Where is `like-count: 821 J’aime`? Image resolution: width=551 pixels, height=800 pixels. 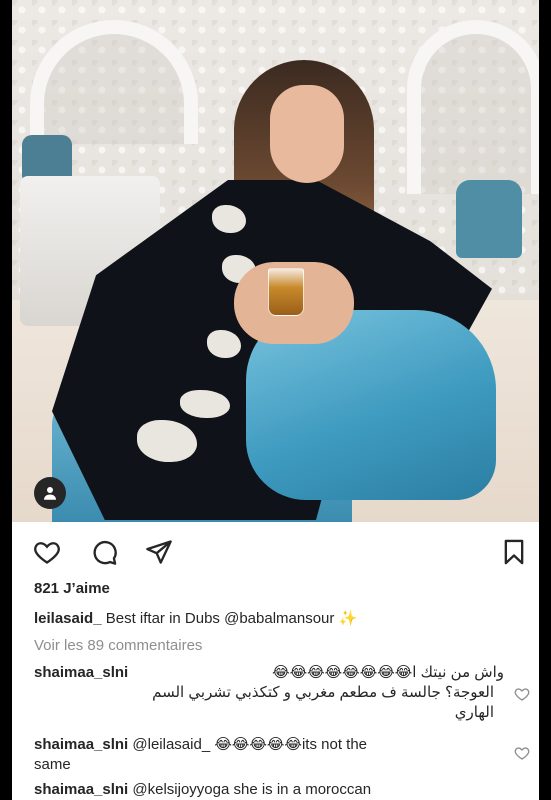
like-count: 821 J’aime is located at coordinates (72, 588).